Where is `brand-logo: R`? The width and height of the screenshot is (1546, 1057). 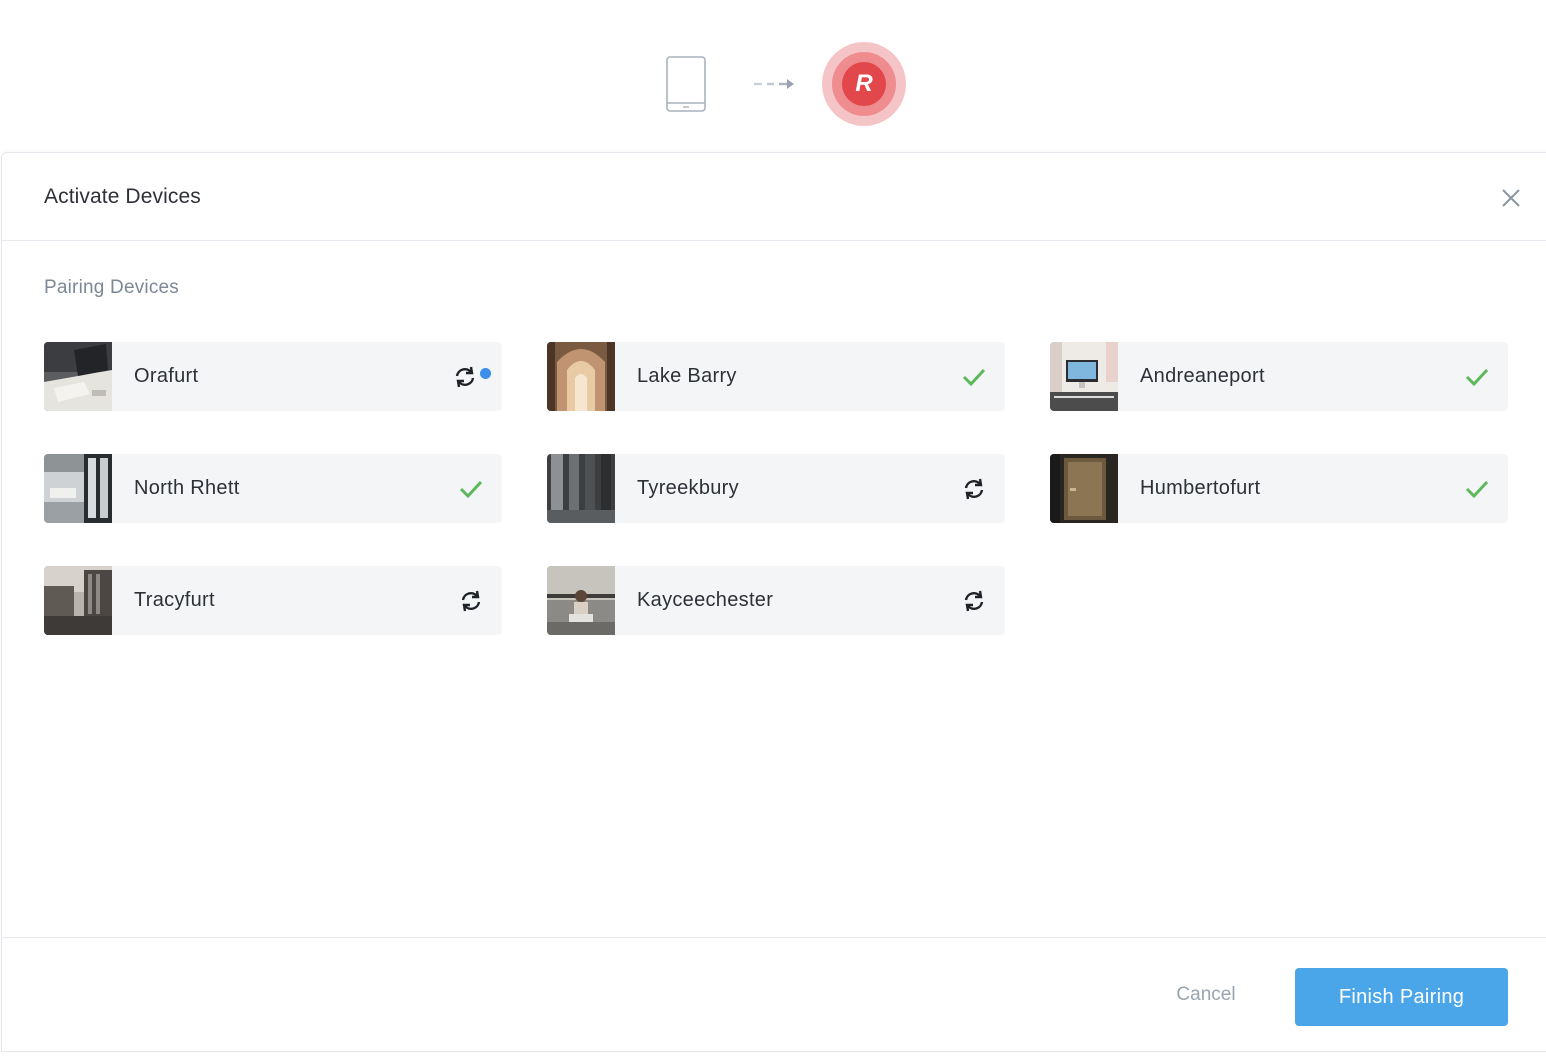 brand-logo: R is located at coordinates (864, 84).